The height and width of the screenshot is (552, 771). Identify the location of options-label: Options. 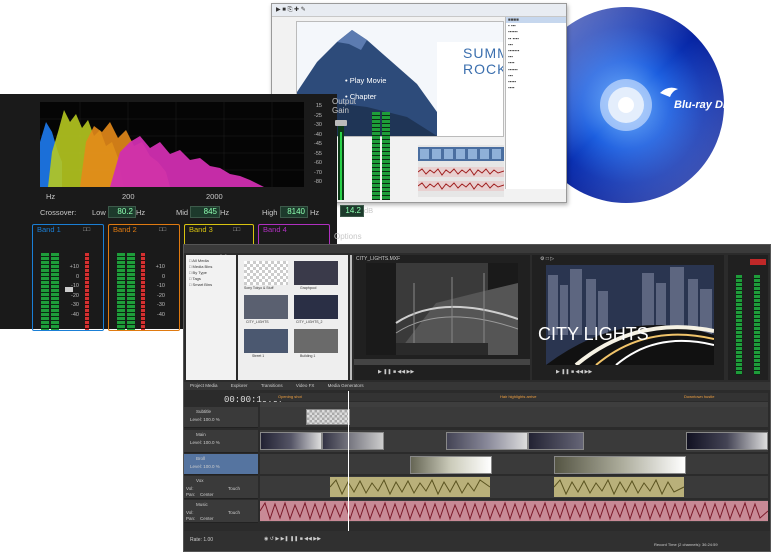
(348, 236).